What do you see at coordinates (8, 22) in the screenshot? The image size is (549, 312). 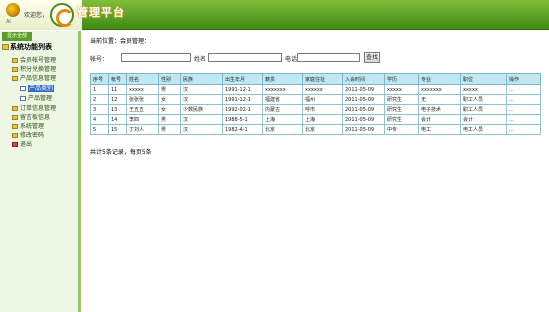 I see `logo-caption: Al` at bounding box center [8, 22].